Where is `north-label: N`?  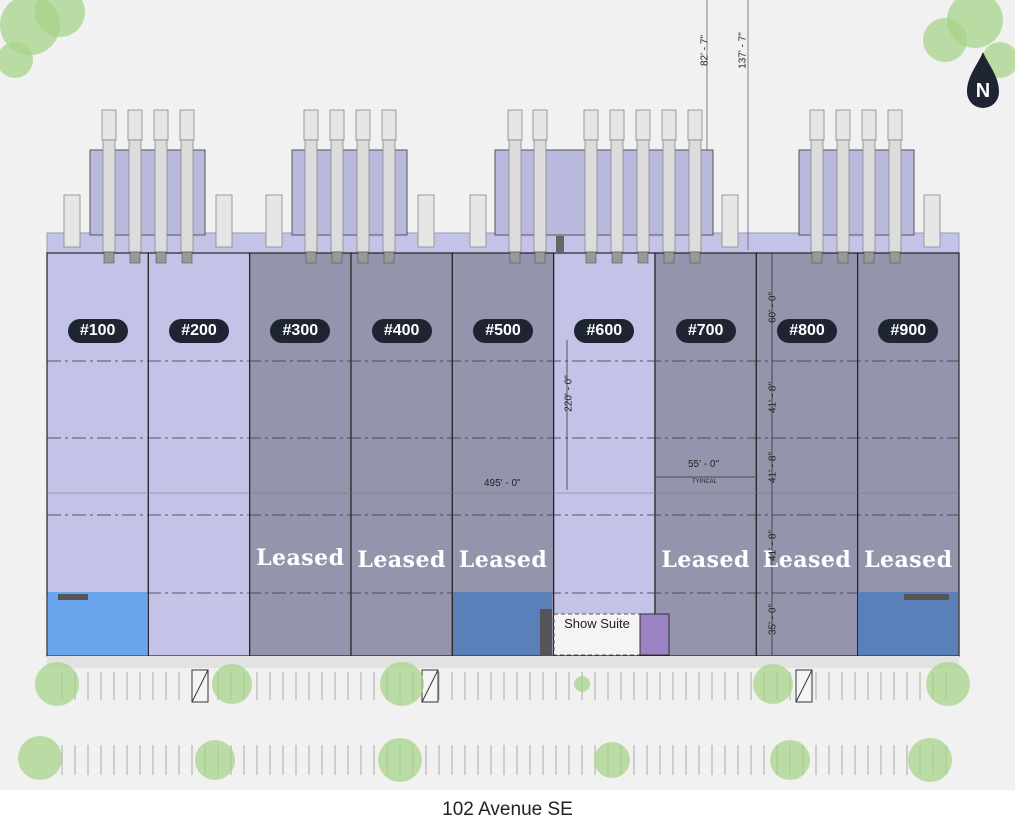
north-label: N is located at coordinates (983, 91).